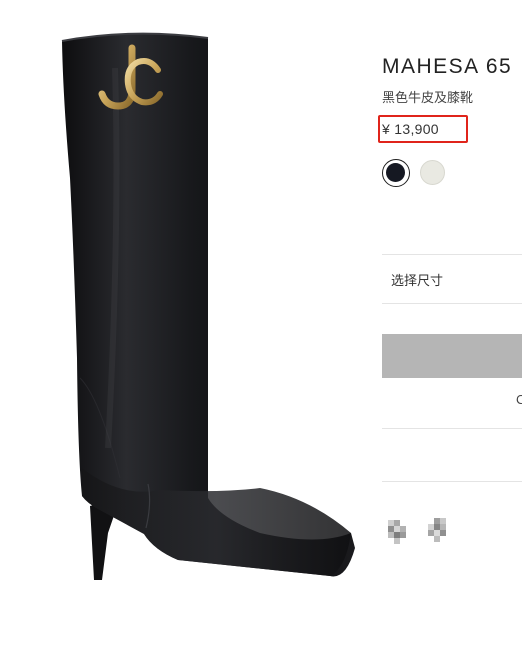 This screenshot has height=645, width=522. What do you see at coordinates (417, 280) in the screenshot?
I see `size-selector-label: 选择尺寸` at bounding box center [417, 280].